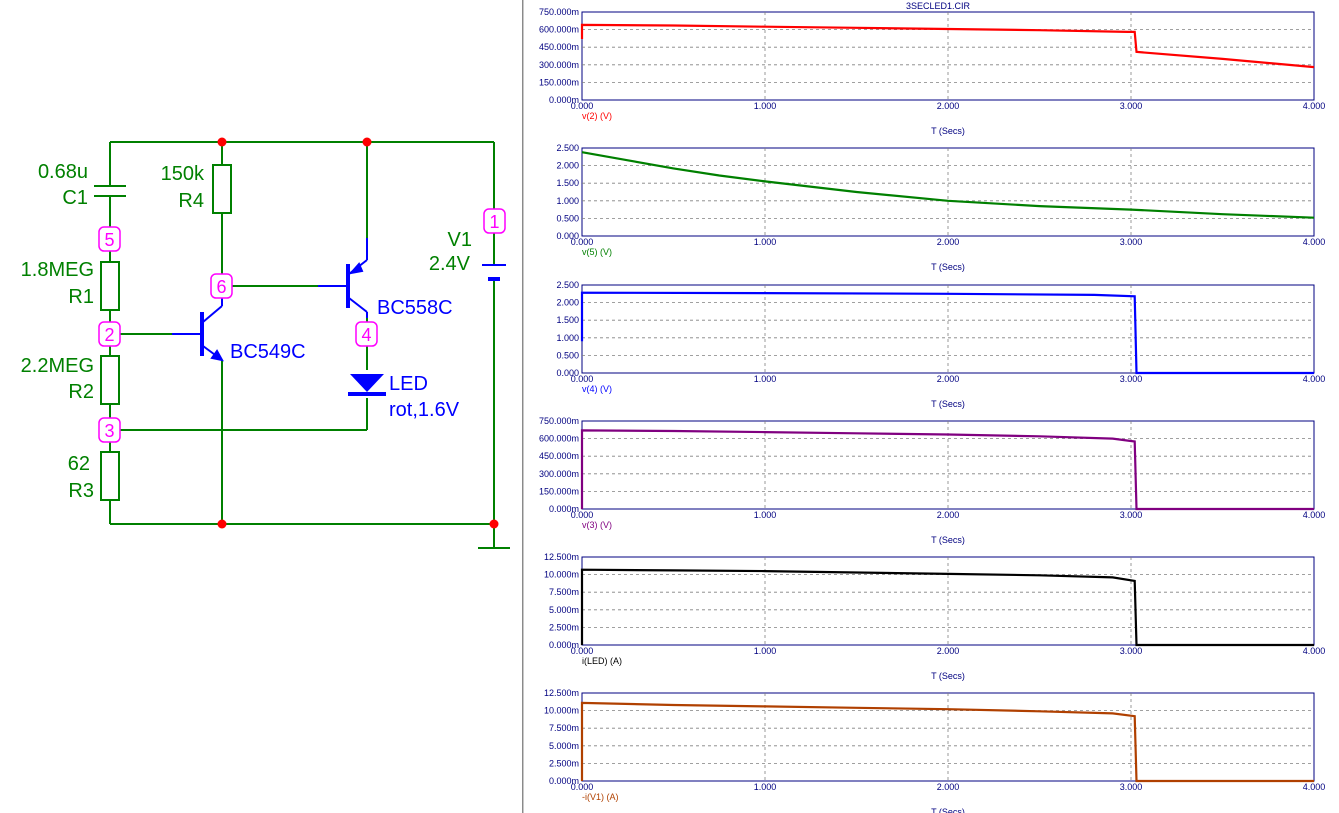  Describe the element at coordinates (79, 464) in the screenshot. I see `r3-value: 62` at that location.